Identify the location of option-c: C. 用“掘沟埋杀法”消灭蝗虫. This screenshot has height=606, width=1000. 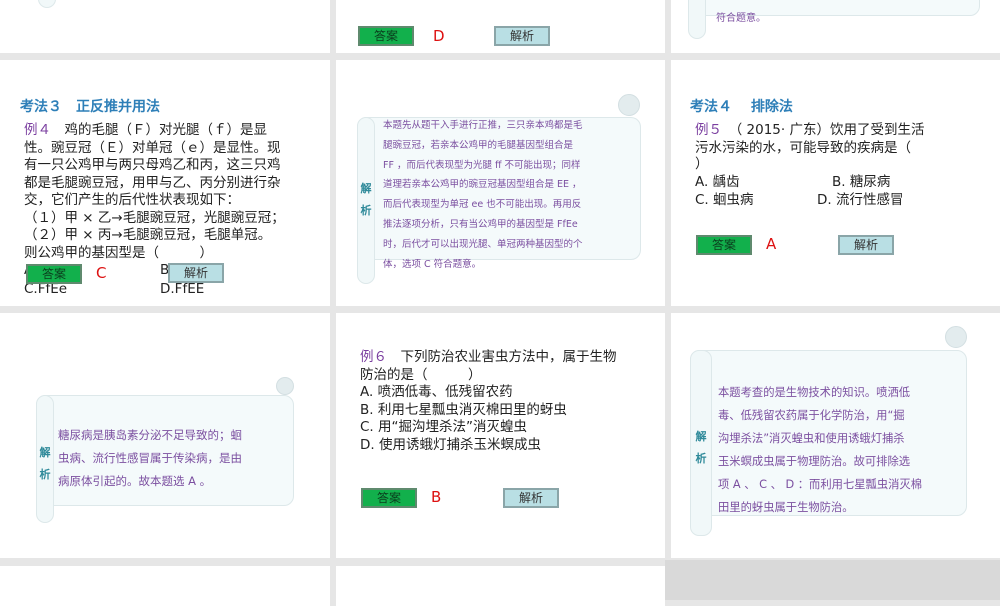
(443, 427).